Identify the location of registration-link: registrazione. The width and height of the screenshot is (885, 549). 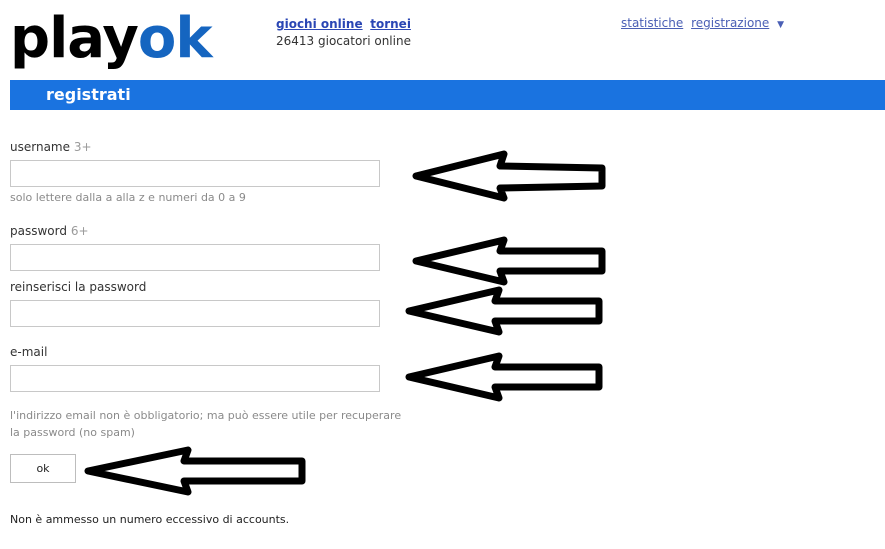
(730, 23).